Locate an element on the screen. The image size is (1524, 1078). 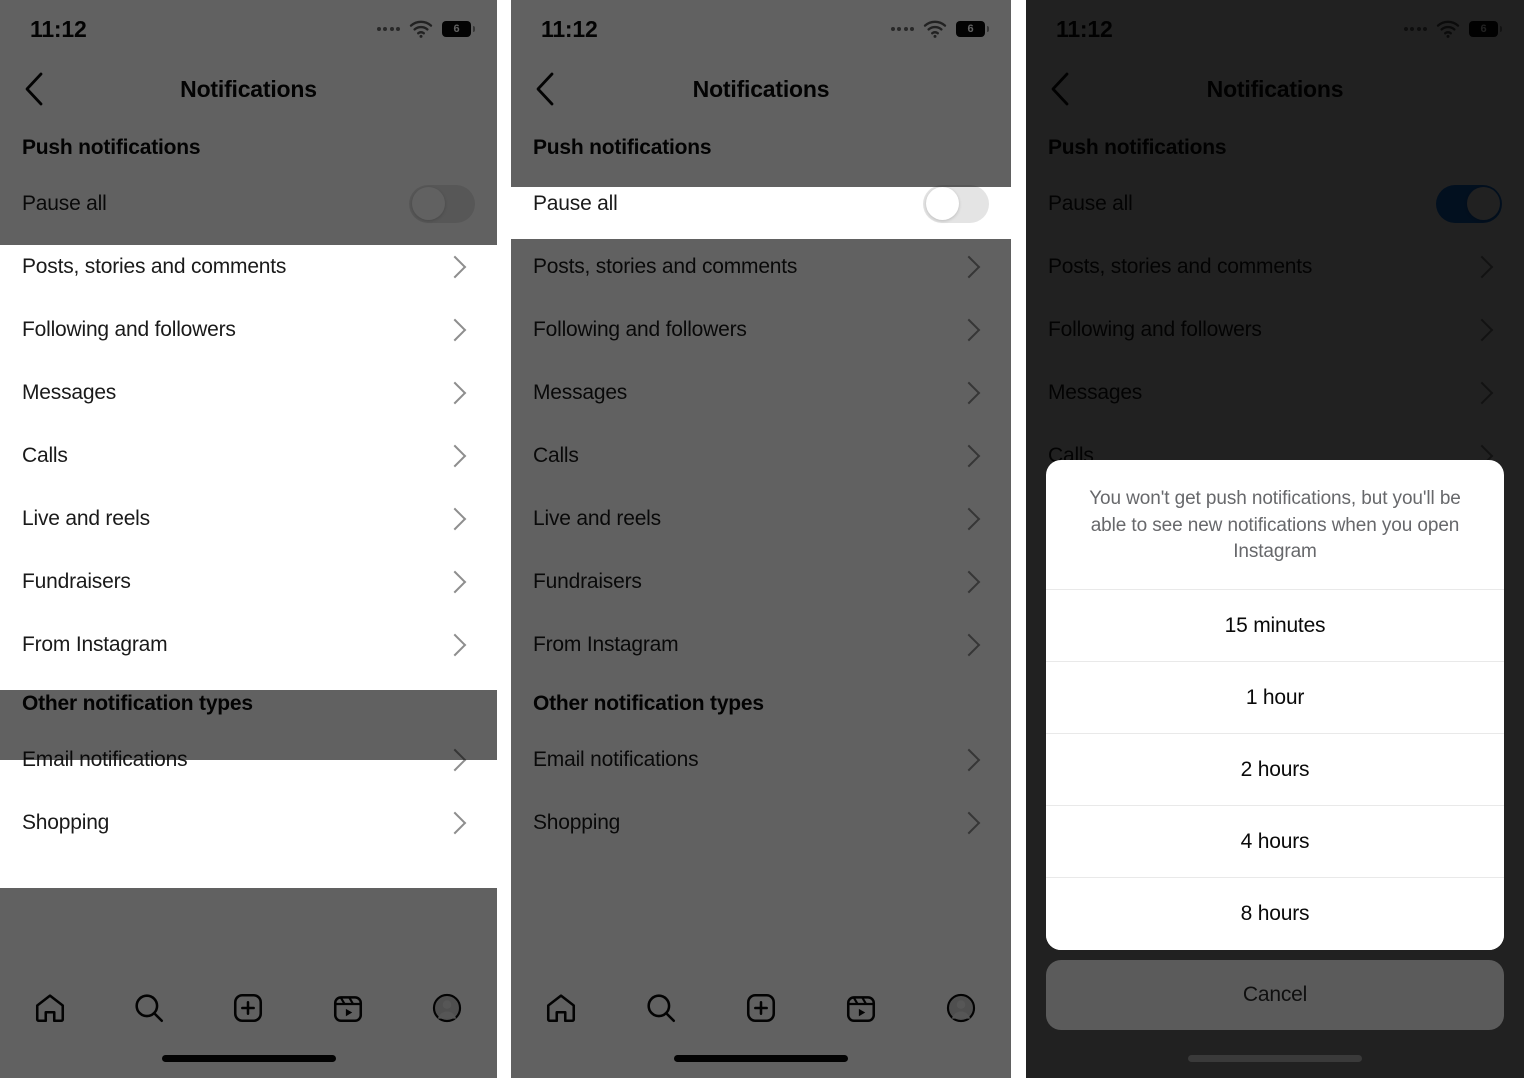
wifi-icon is located at coordinates (1448, 29).